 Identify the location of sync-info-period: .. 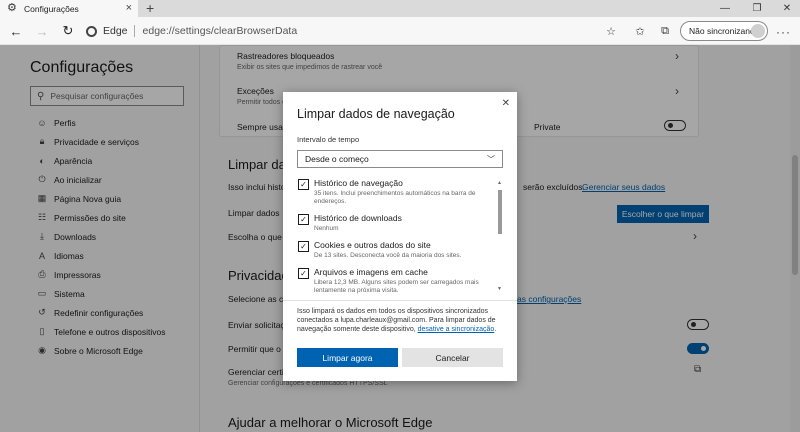
(495, 329).